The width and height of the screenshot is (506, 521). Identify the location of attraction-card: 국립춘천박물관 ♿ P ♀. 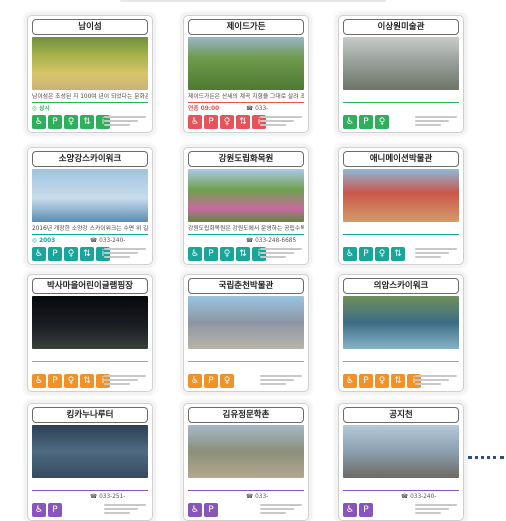
(246, 333).